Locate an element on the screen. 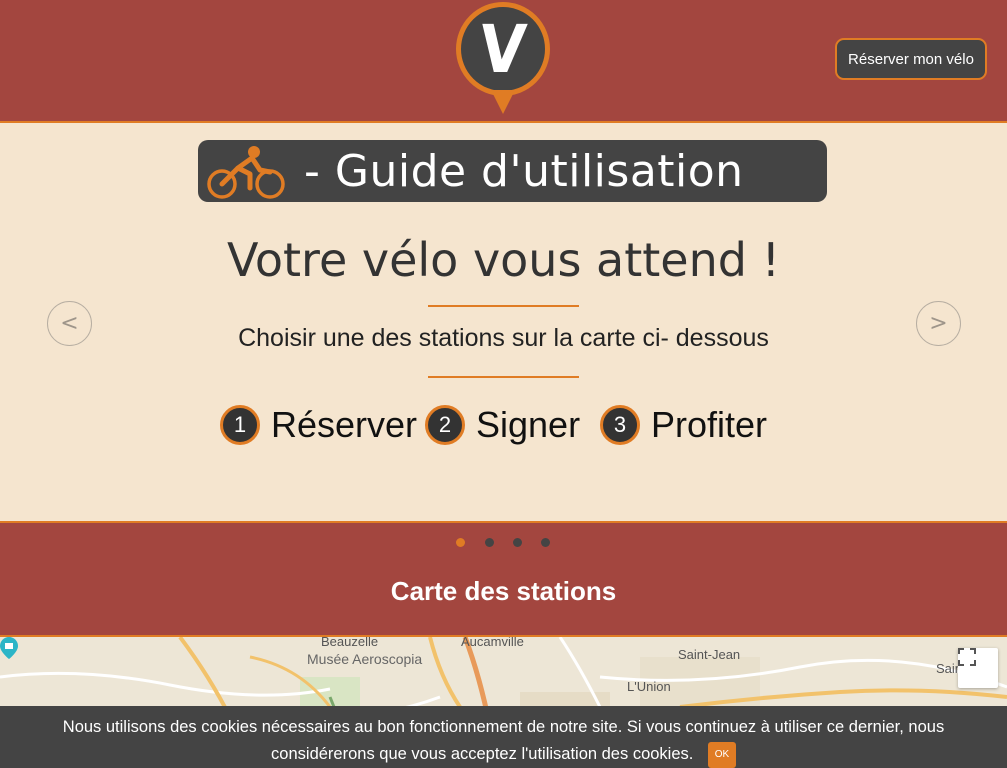 The height and width of the screenshot is (768, 1007). map-label-beauzelle: Beauzelle is located at coordinates (350, 643).